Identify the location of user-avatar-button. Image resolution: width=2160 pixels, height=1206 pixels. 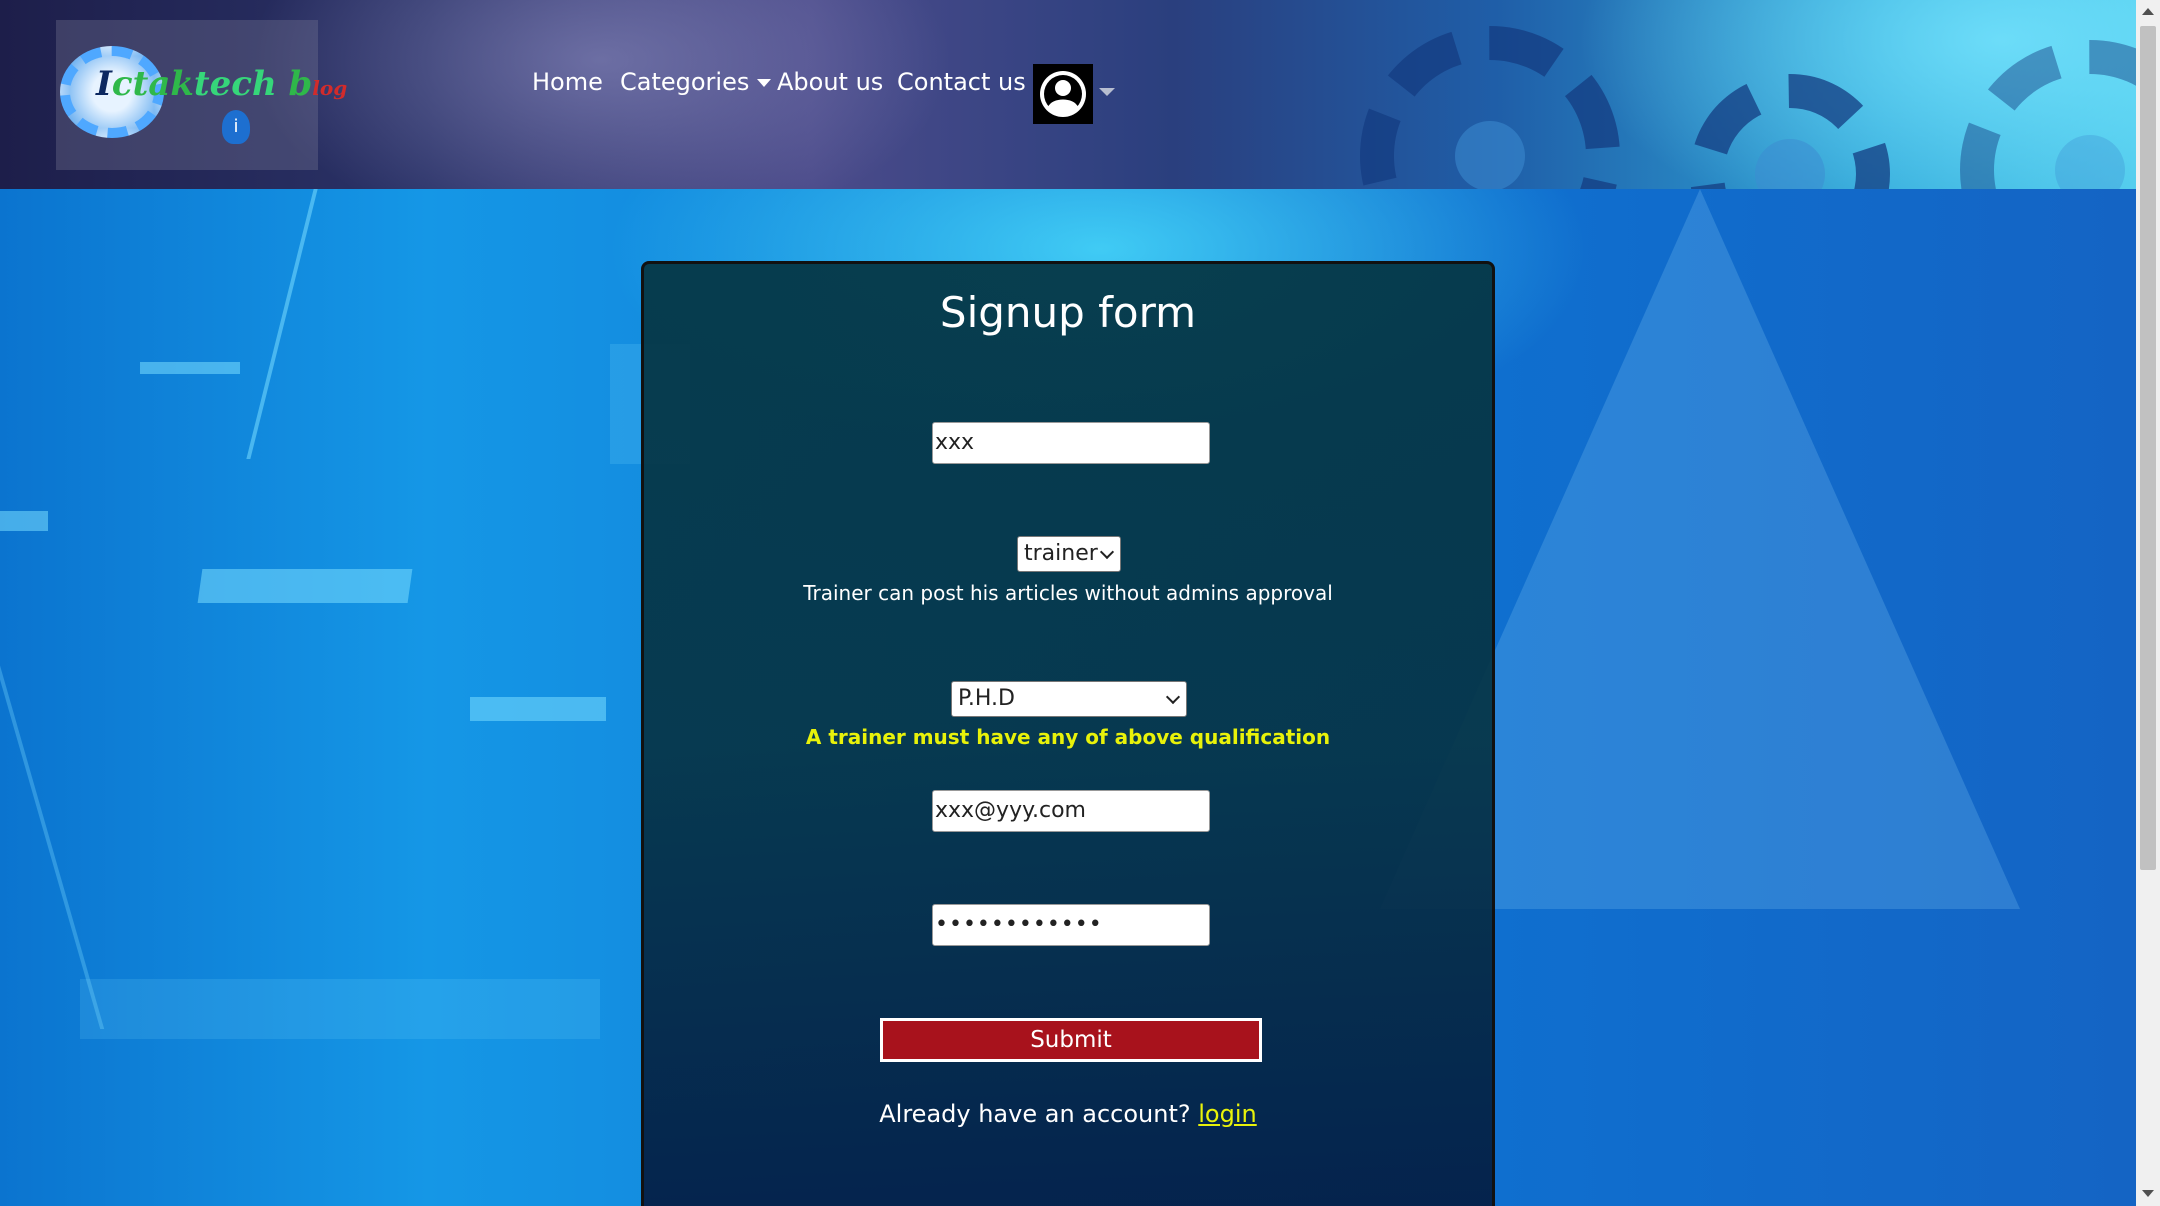
(1063, 94).